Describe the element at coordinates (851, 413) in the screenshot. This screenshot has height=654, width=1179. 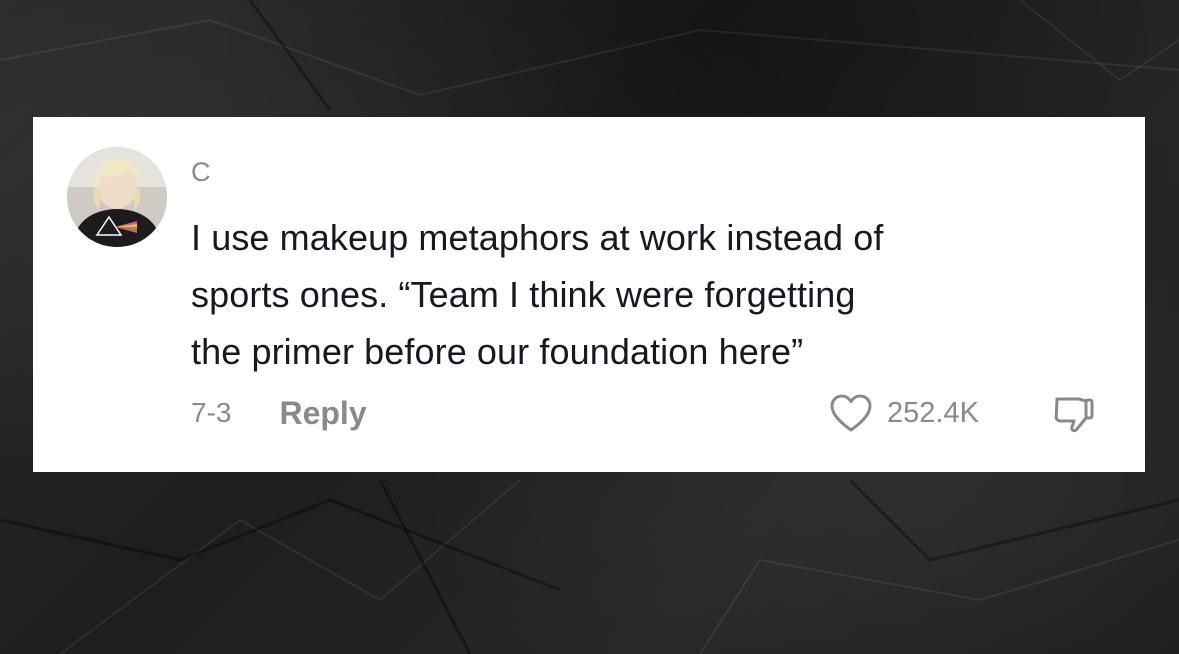
I see `heart-outline-icon` at that location.